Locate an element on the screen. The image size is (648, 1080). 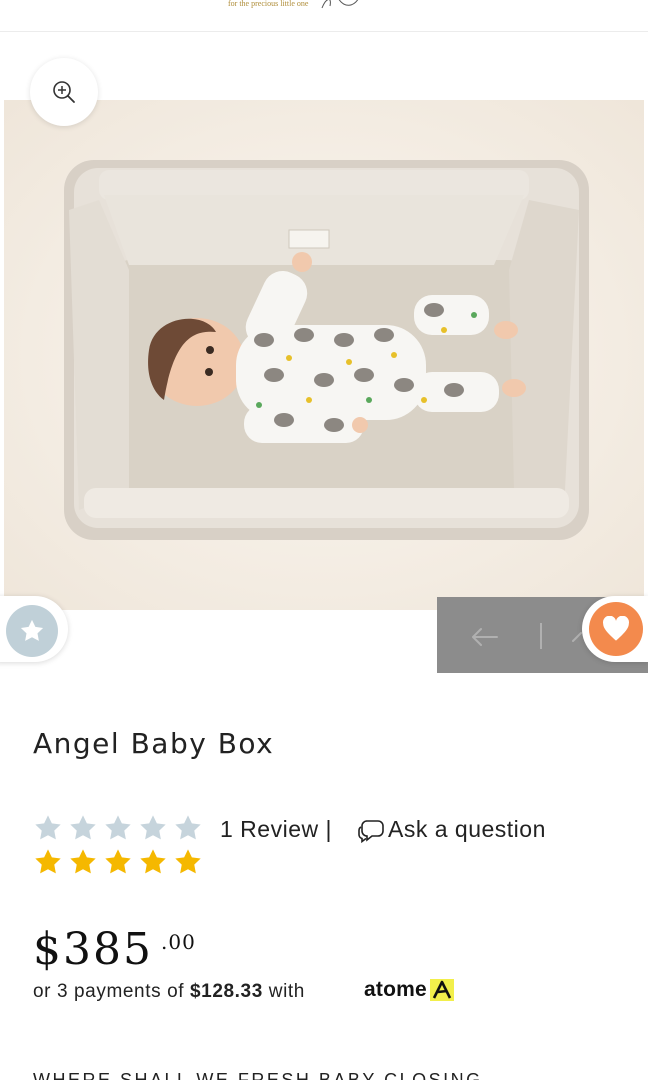
price-main: $385 is located at coordinates (93, 949).